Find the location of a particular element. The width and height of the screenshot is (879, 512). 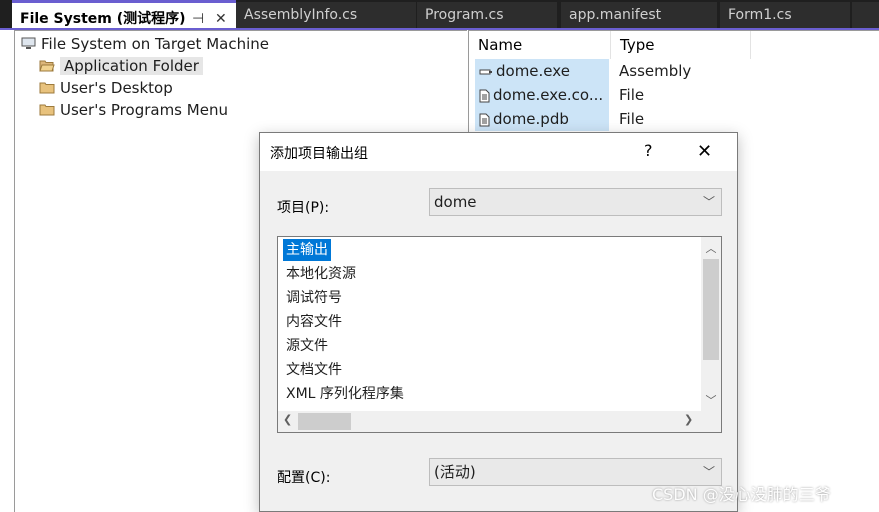

computer-icon is located at coordinates (28, 45).